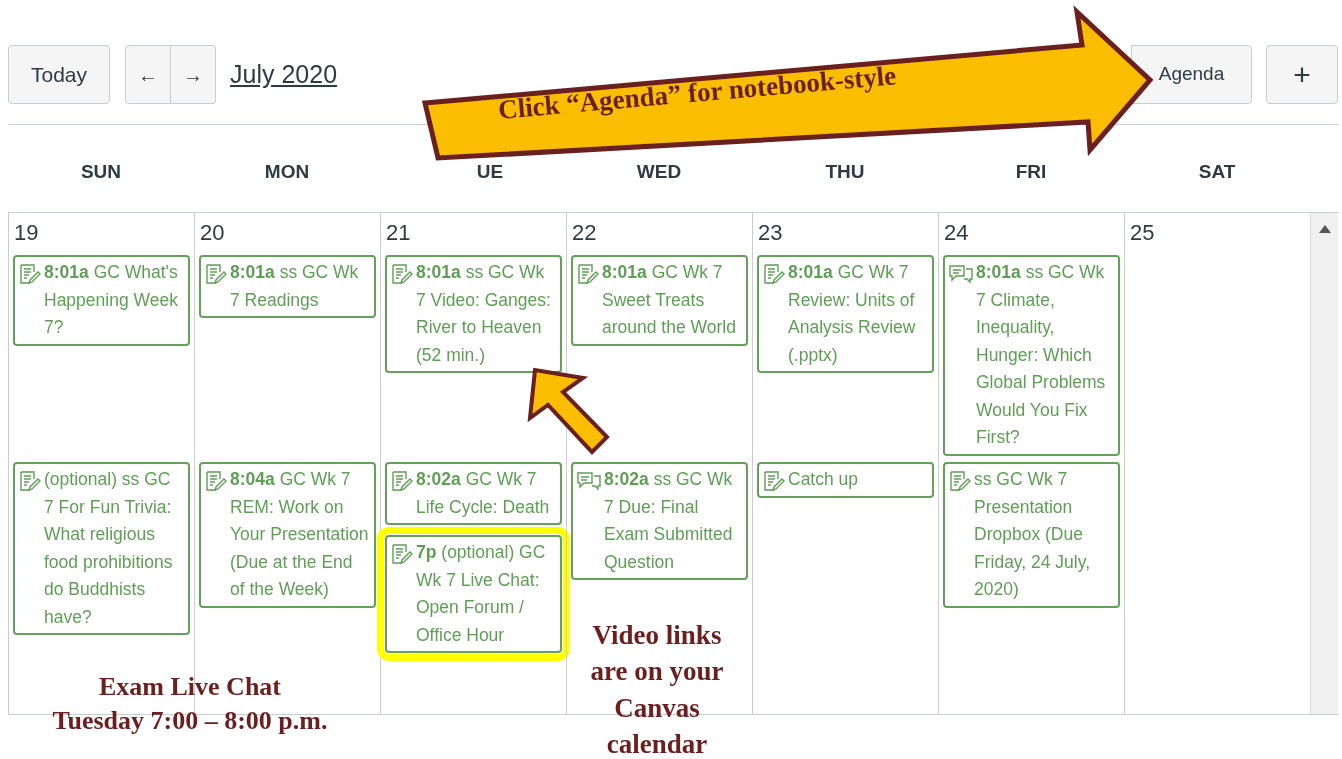 The height and width of the screenshot is (759, 1342). Describe the element at coordinates (490, 172) in the screenshot. I see `weekday-header: UE` at that location.